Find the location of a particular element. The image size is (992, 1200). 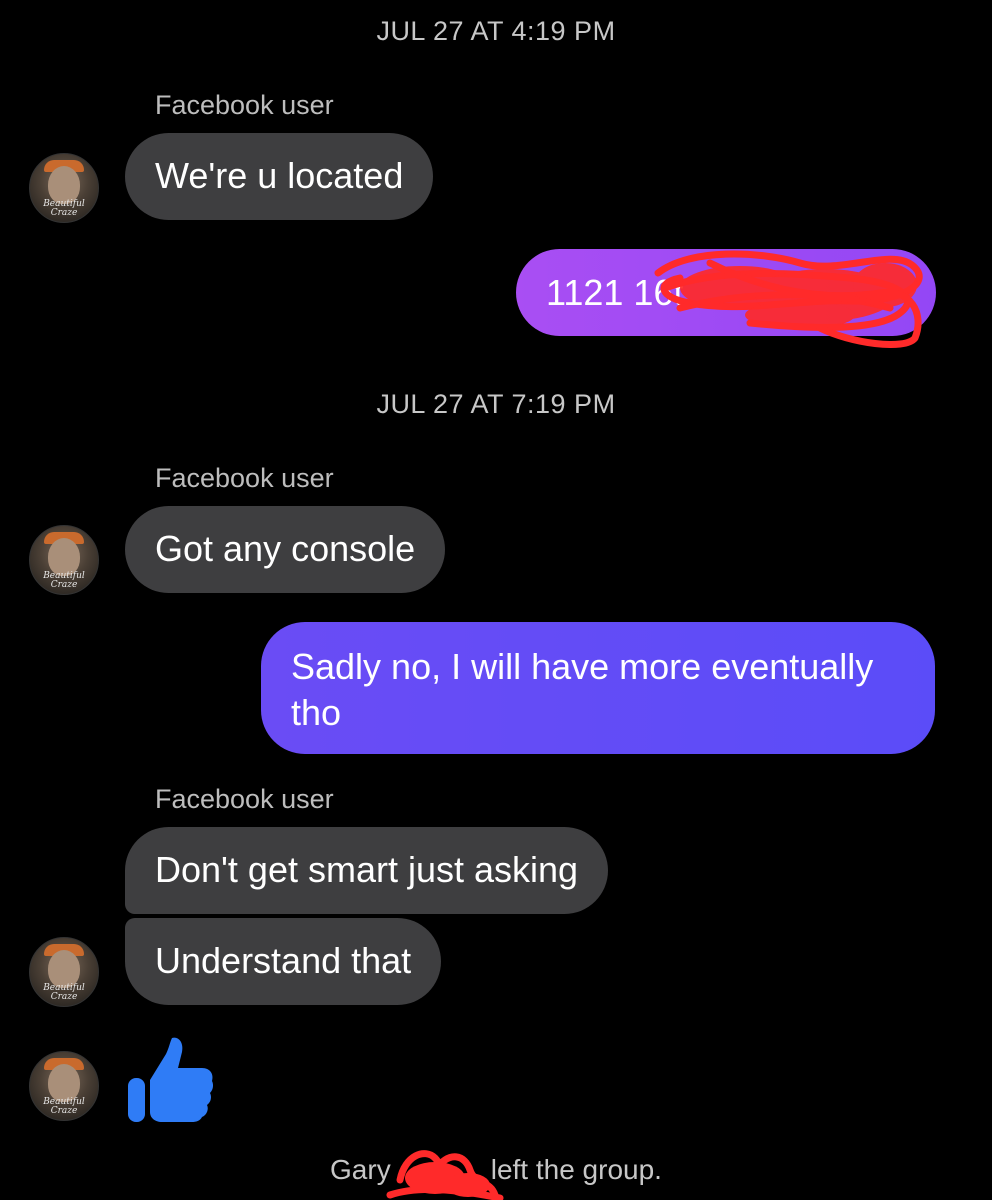

system-text: left the group. is located at coordinates (576, 1169).